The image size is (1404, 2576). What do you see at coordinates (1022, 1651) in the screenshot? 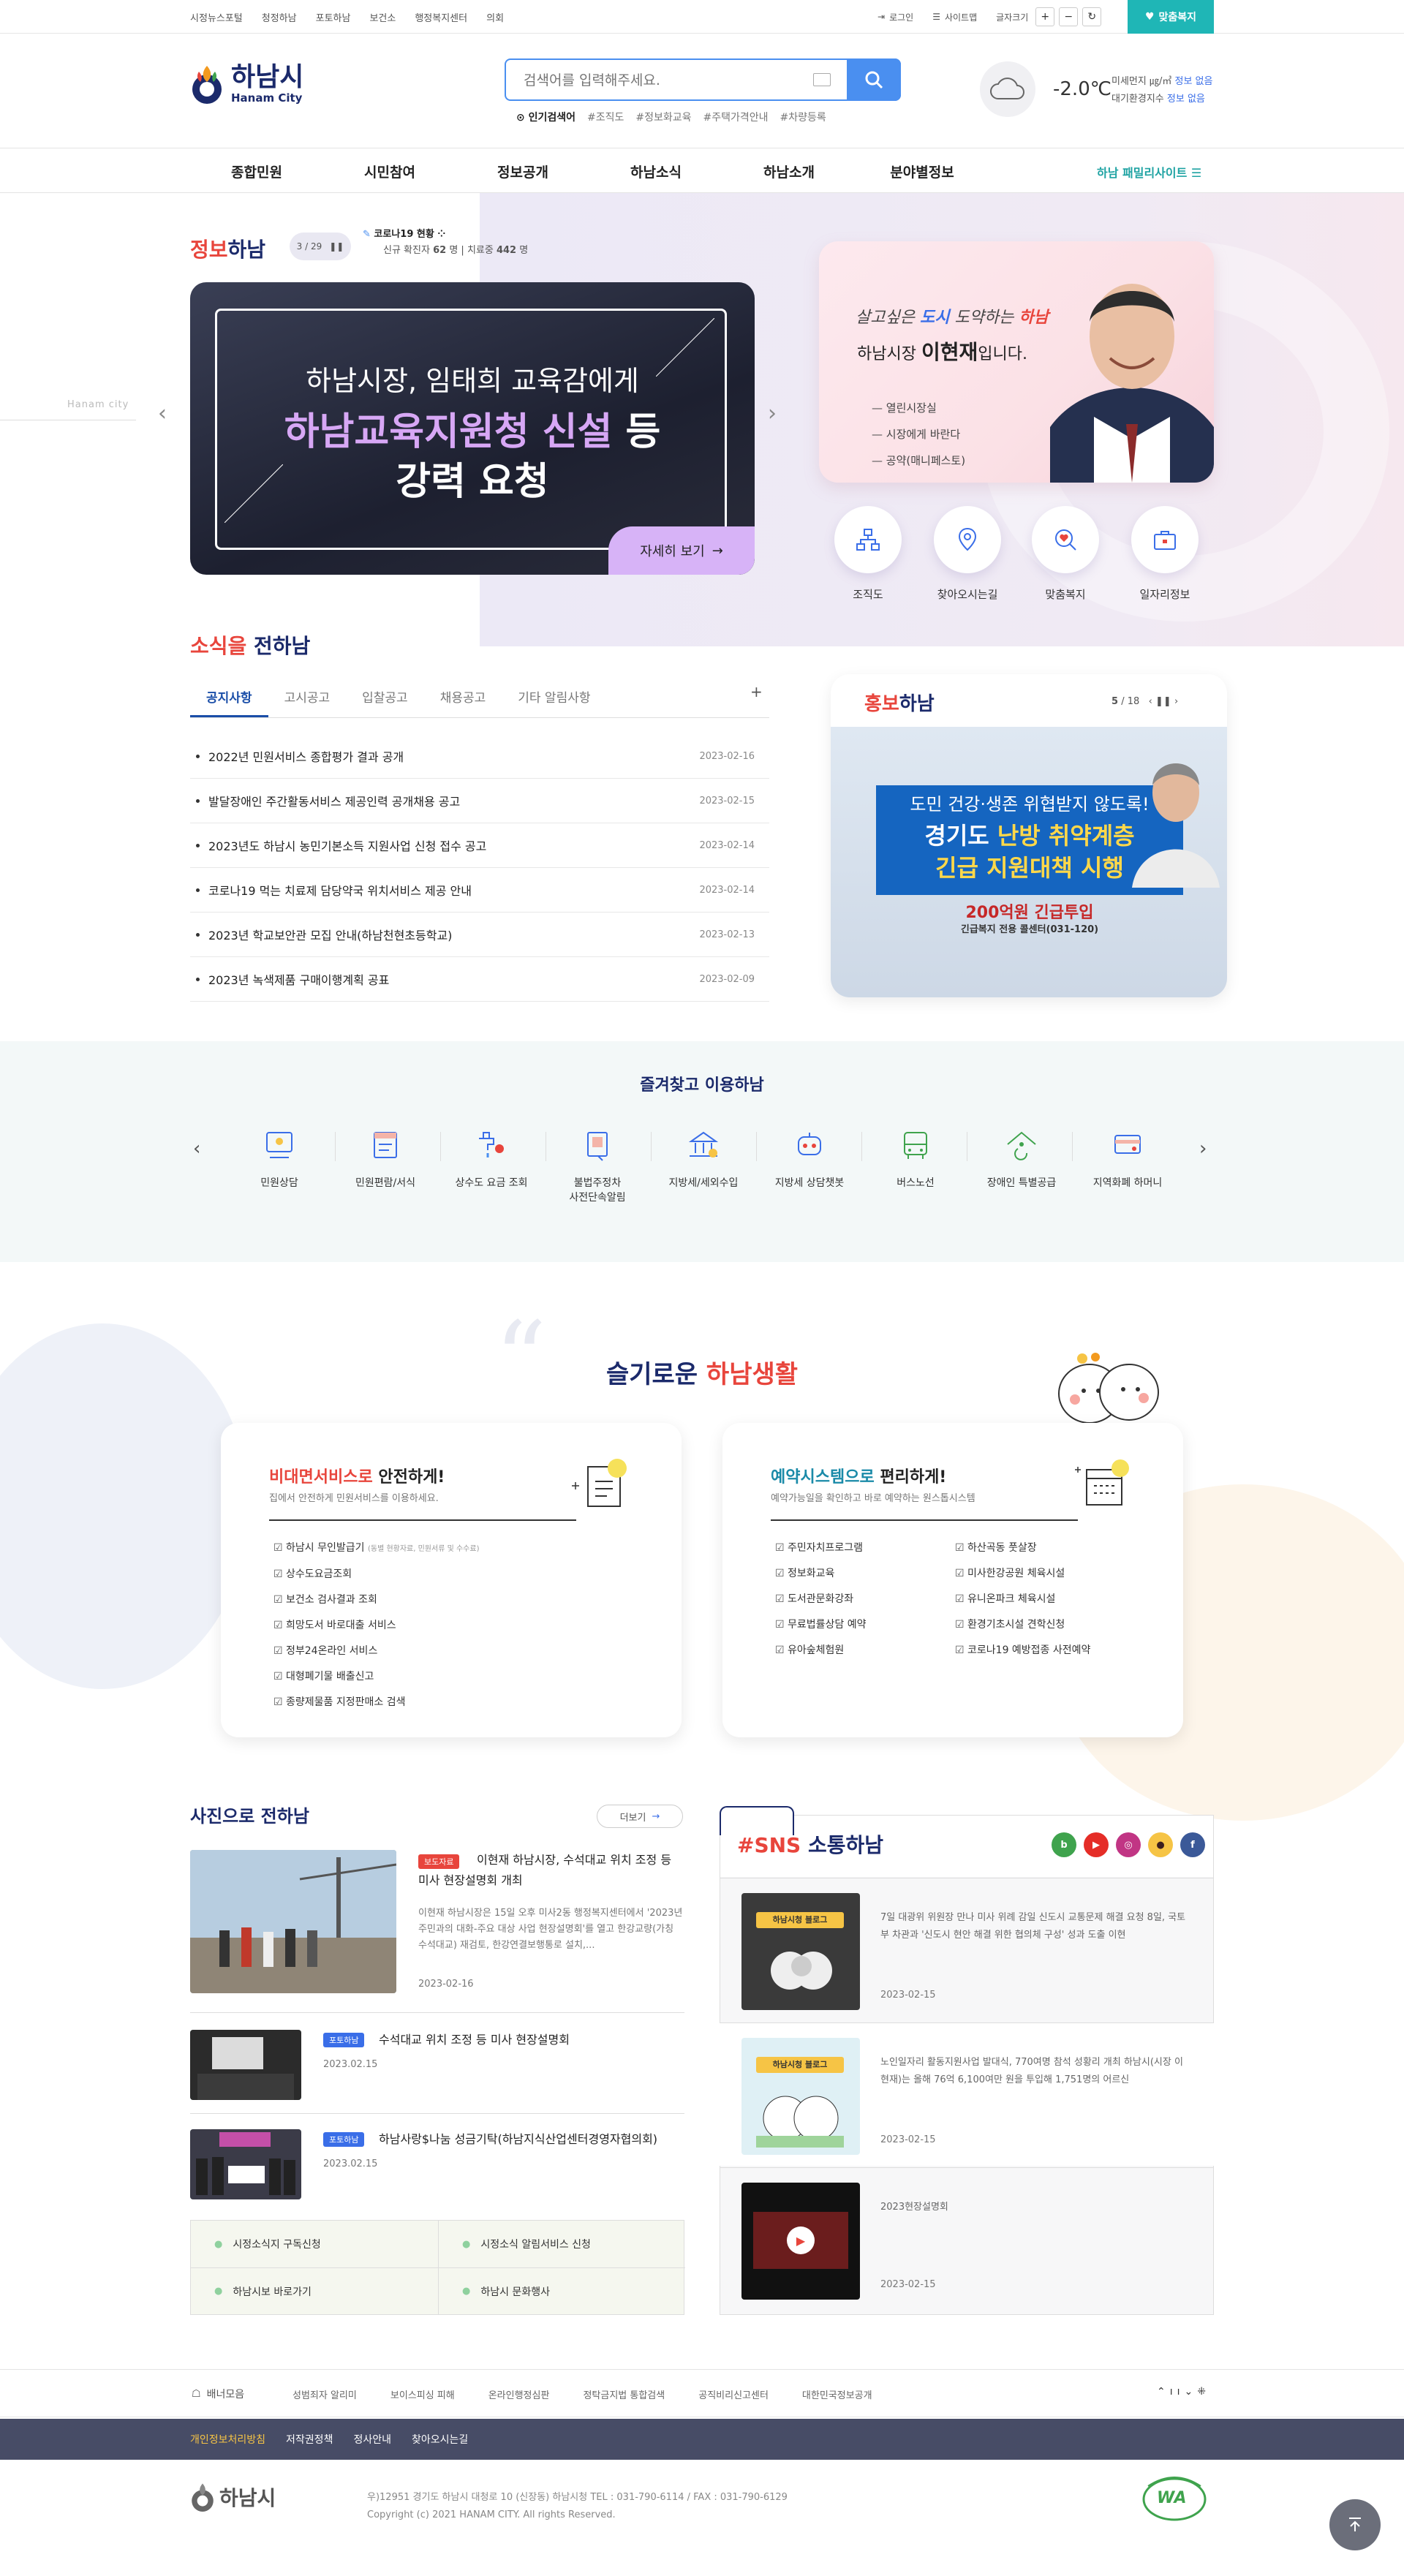
I see `reservation-link: 코로나19 예방접종 사전예약` at bounding box center [1022, 1651].